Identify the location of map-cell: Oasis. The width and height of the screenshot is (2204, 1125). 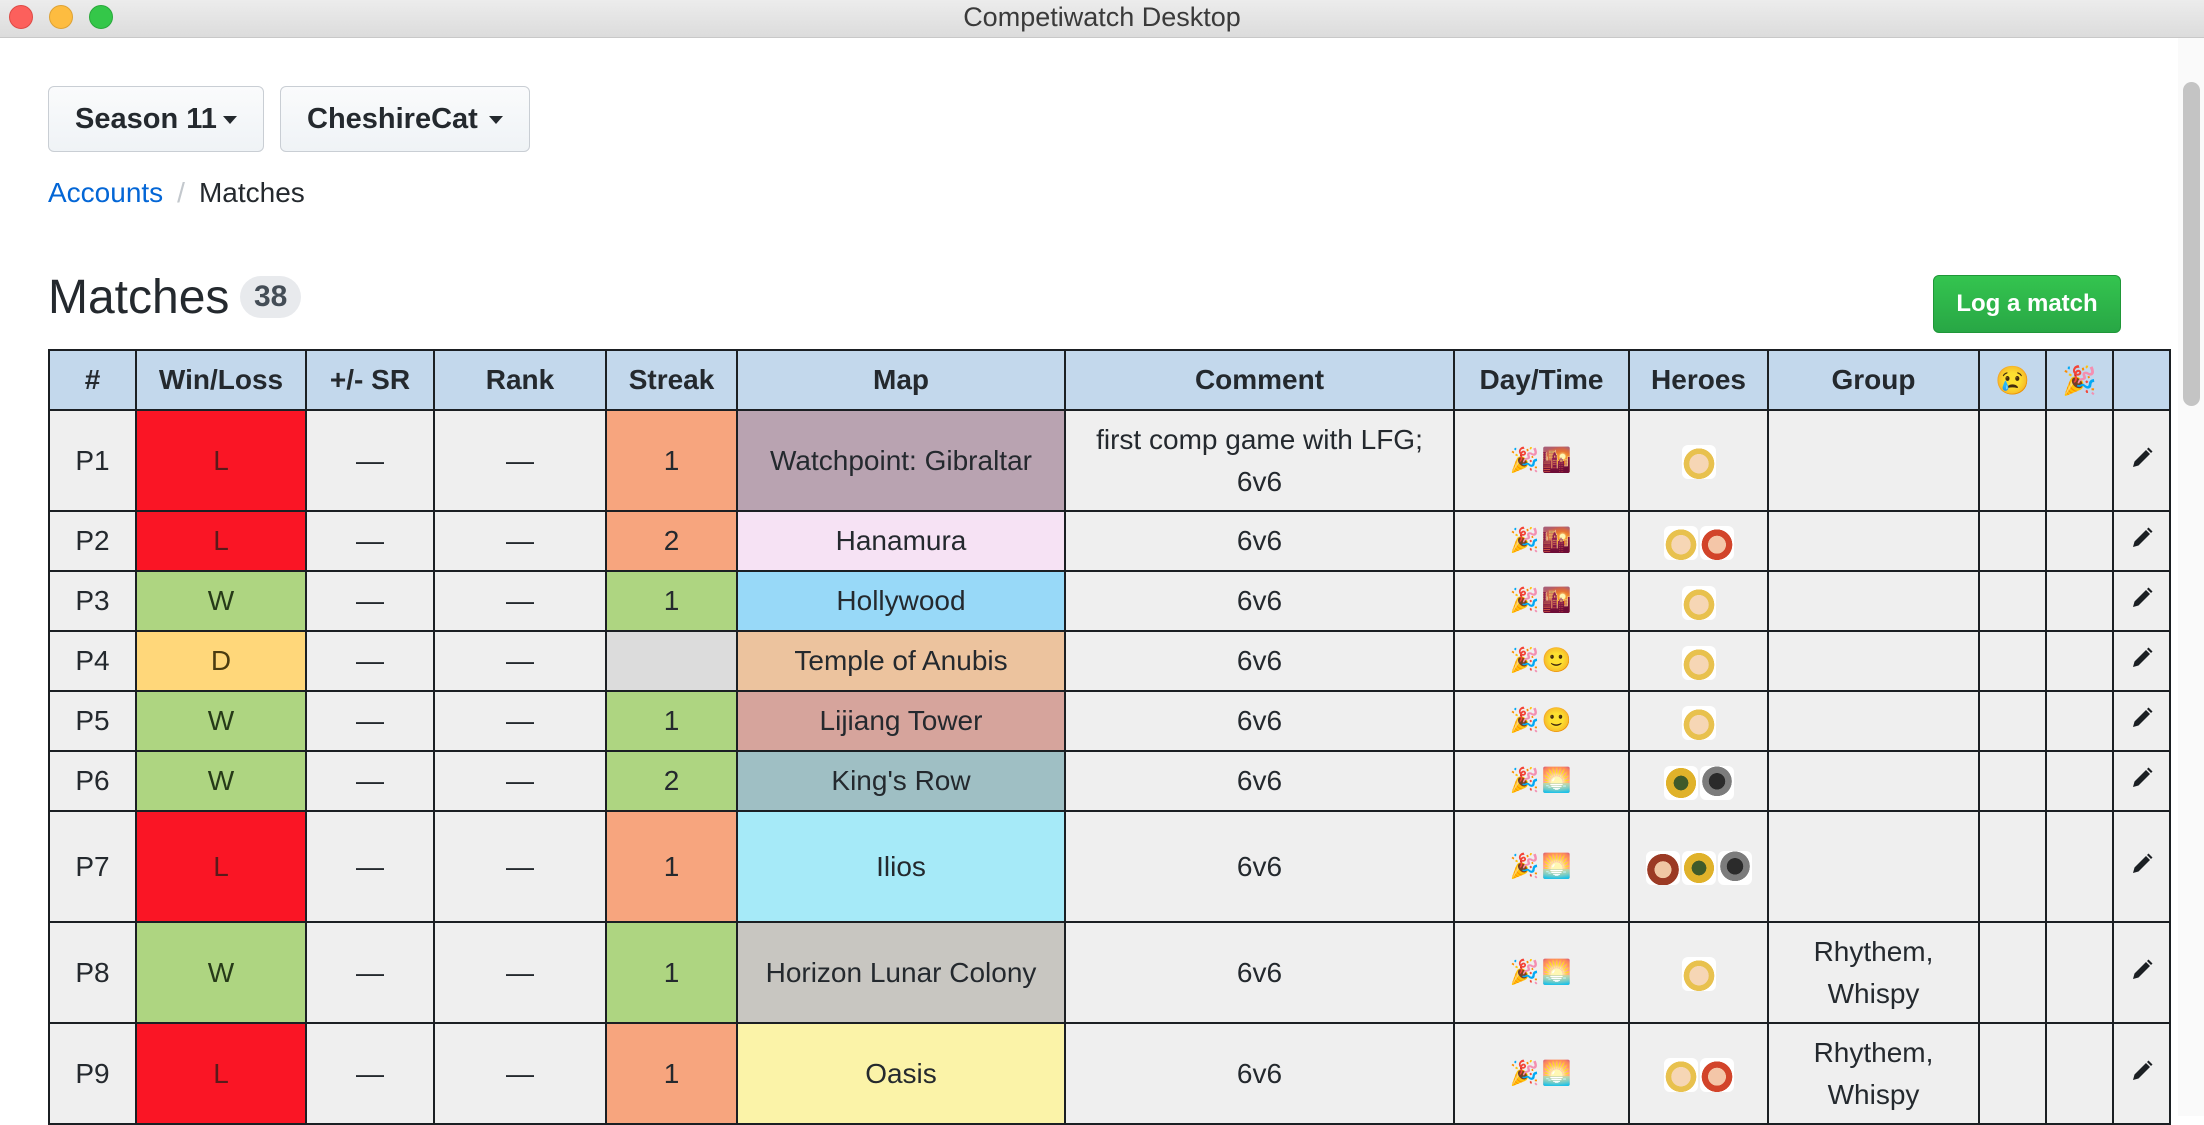
(901, 1073).